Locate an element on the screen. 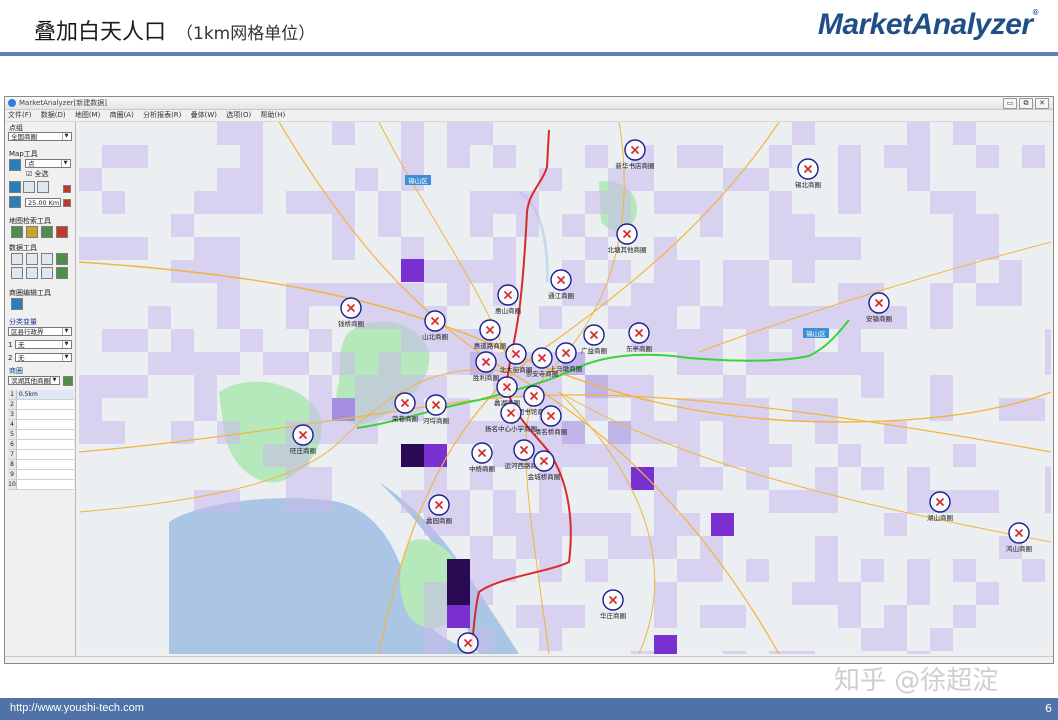 Image resolution: width=1058 pixels, height=720 pixels. ring-row: 4 is located at coordinates (41, 425).